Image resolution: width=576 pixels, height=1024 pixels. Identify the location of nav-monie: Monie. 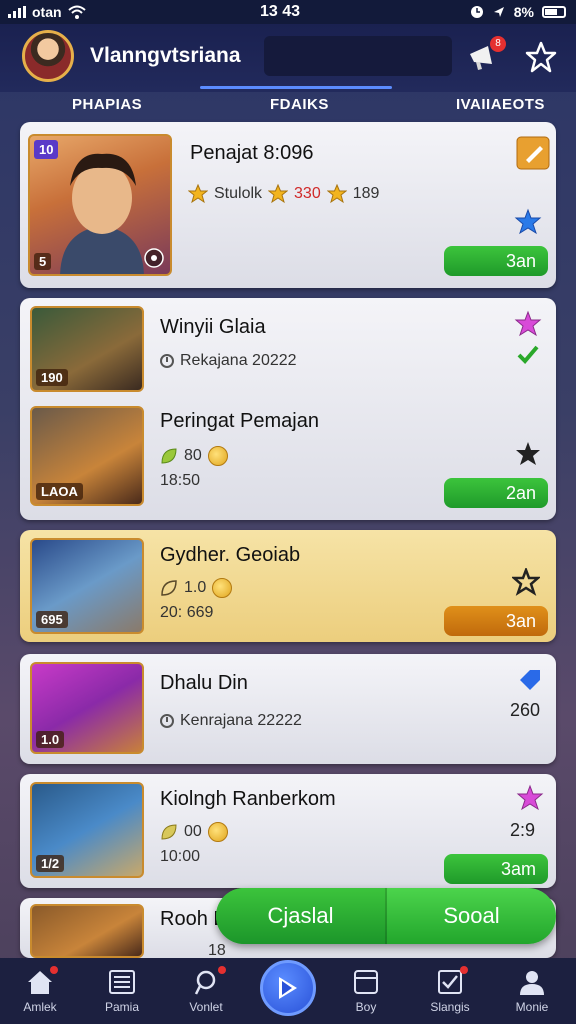
(532, 991).